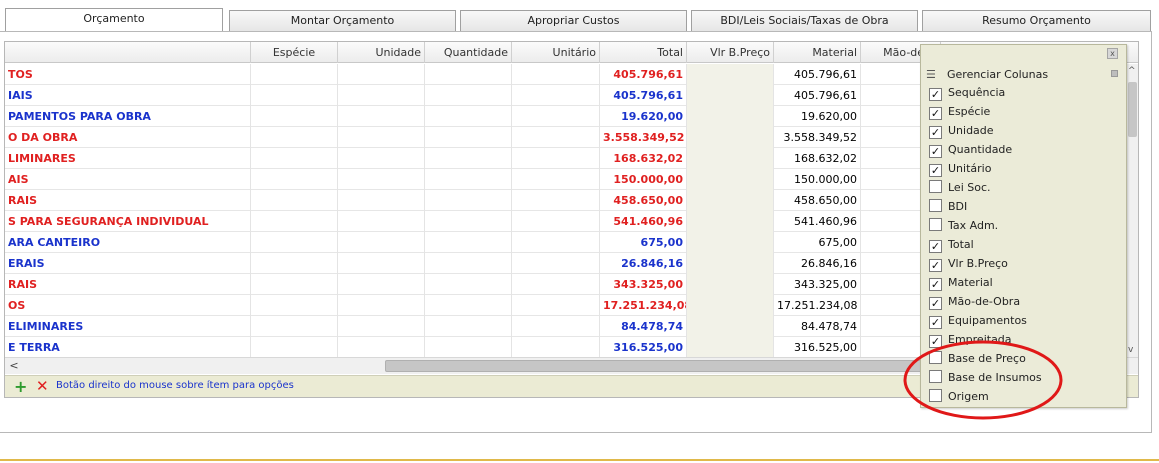 This screenshot has width=1159, height=463. I want to click on cell-material: 26.846,16, so click(817, 263).